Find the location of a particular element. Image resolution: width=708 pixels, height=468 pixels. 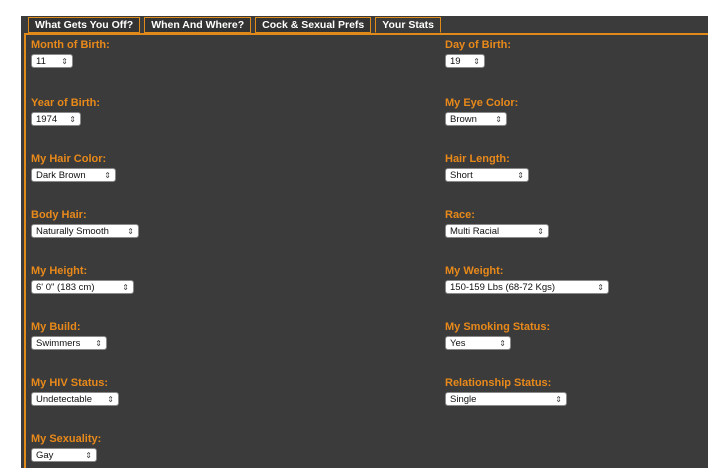

hiv-status-select: Undetectable ⇕ is located at coordinates (75, 399).